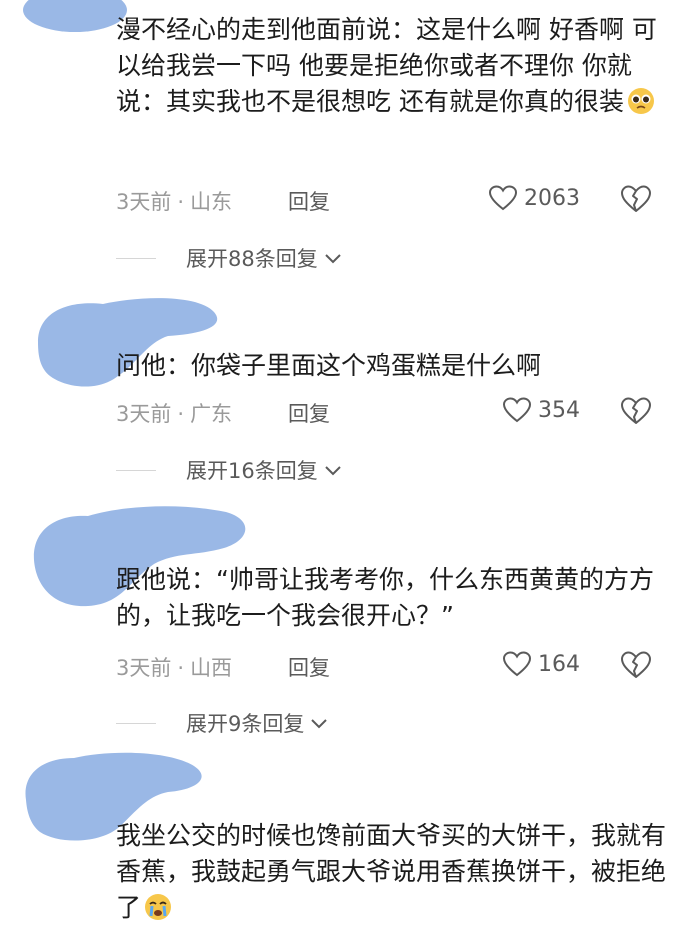 This screenshot has height=938, width=690. What do you see at coordinates (211, 202) in the screenshot?
I see `comment-location: 山东` at bounding box center [211, 202].